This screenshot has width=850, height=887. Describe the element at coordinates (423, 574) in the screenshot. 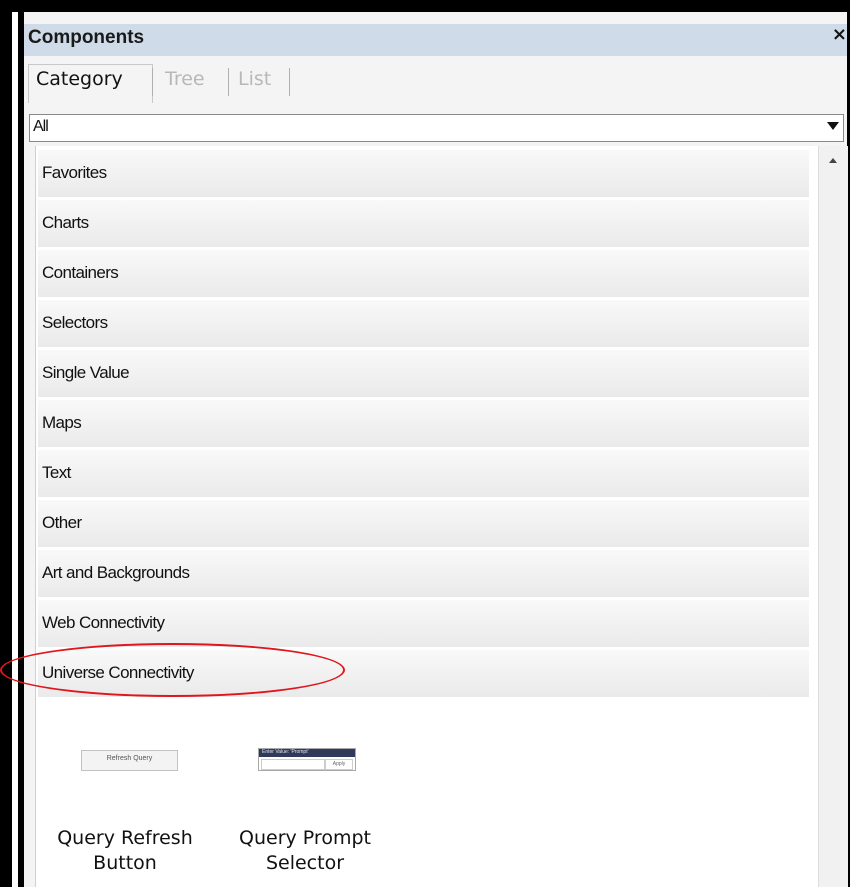

I see `category-art-and-backgrounds: Art and Backgrounds` at that location.